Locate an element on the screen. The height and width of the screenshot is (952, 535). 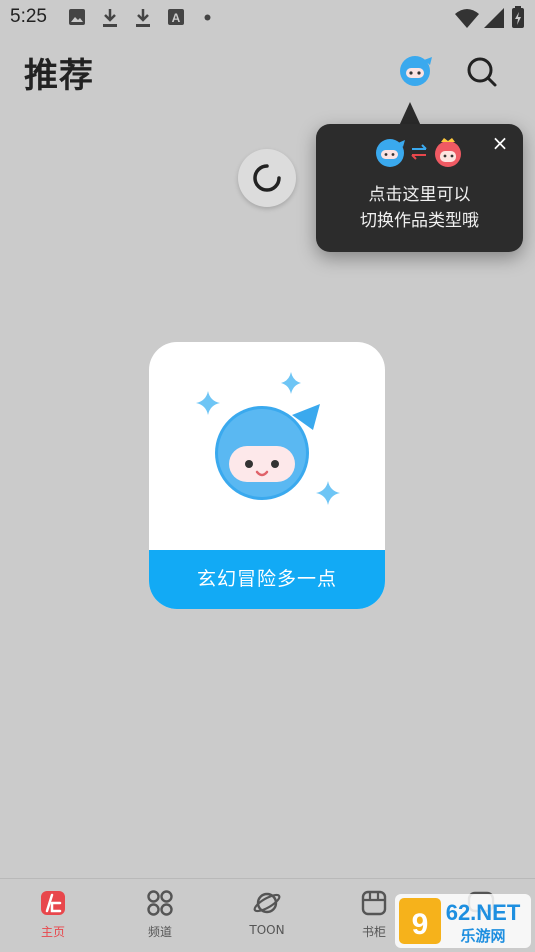
tooltip-illustration is located at coordinates (420, 152).